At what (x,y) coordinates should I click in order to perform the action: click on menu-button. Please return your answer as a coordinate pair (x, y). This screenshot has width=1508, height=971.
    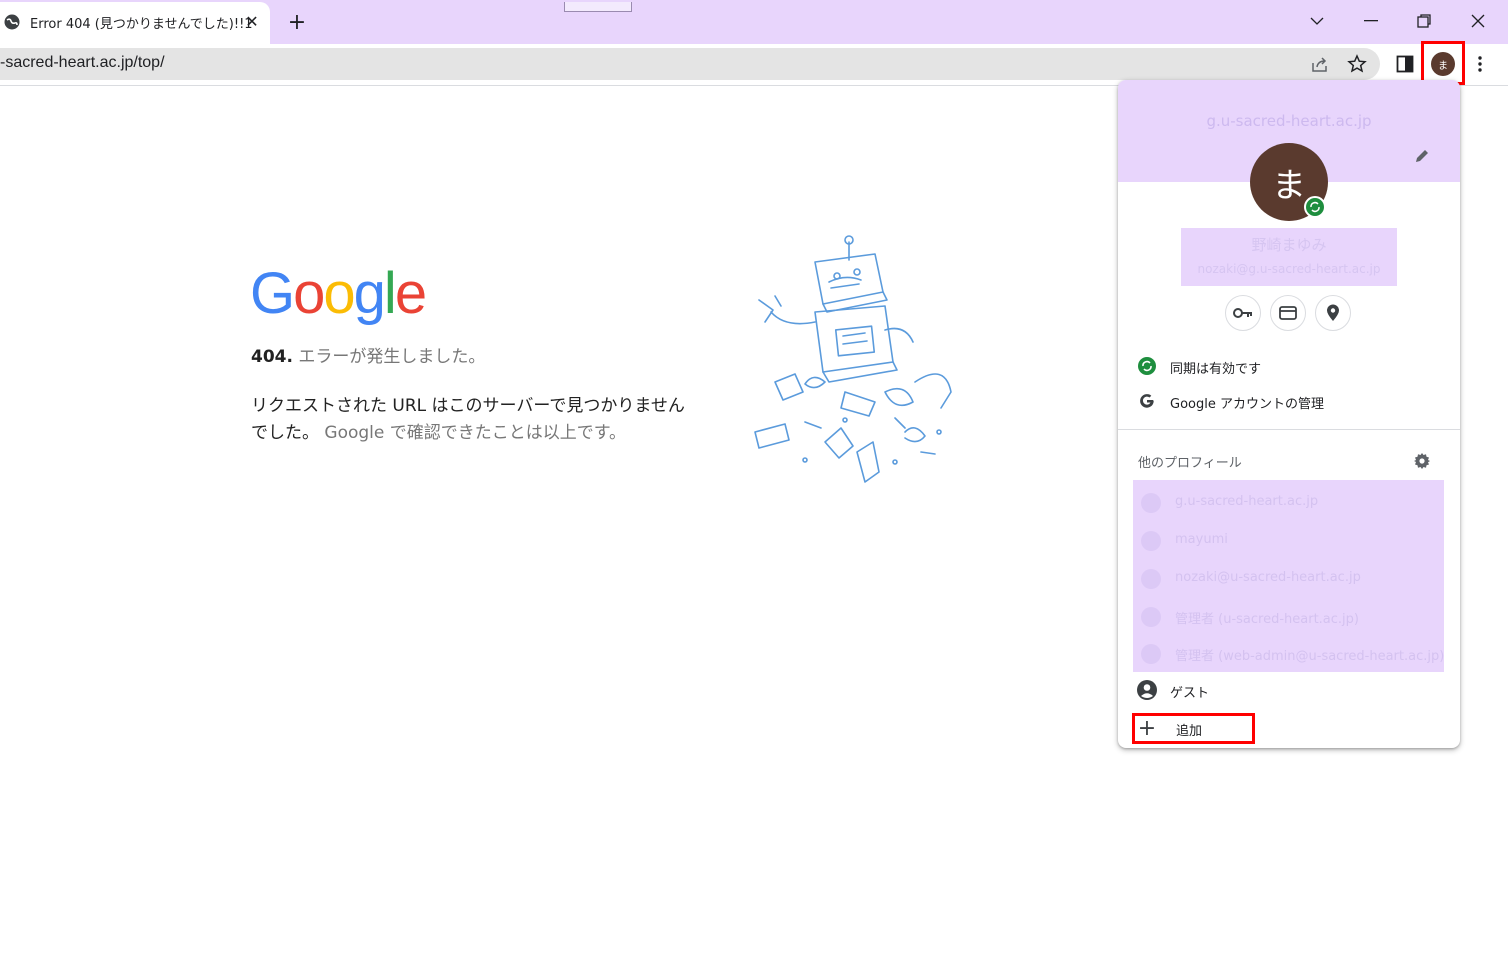
    Looking at the image, I should click on (1480, 64).